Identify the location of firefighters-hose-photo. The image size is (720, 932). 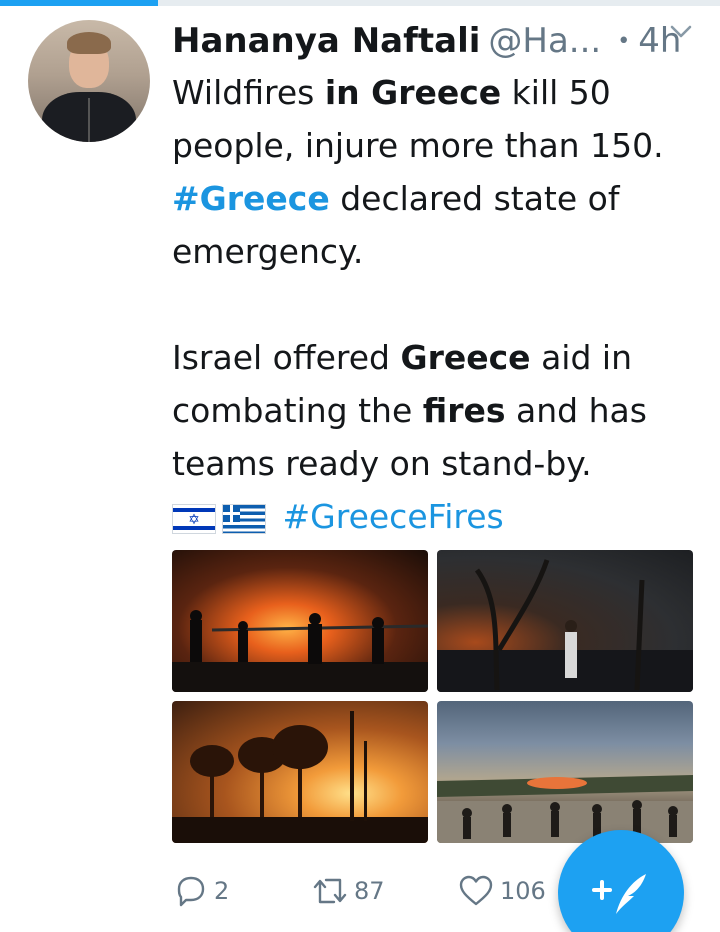
(300, 621).